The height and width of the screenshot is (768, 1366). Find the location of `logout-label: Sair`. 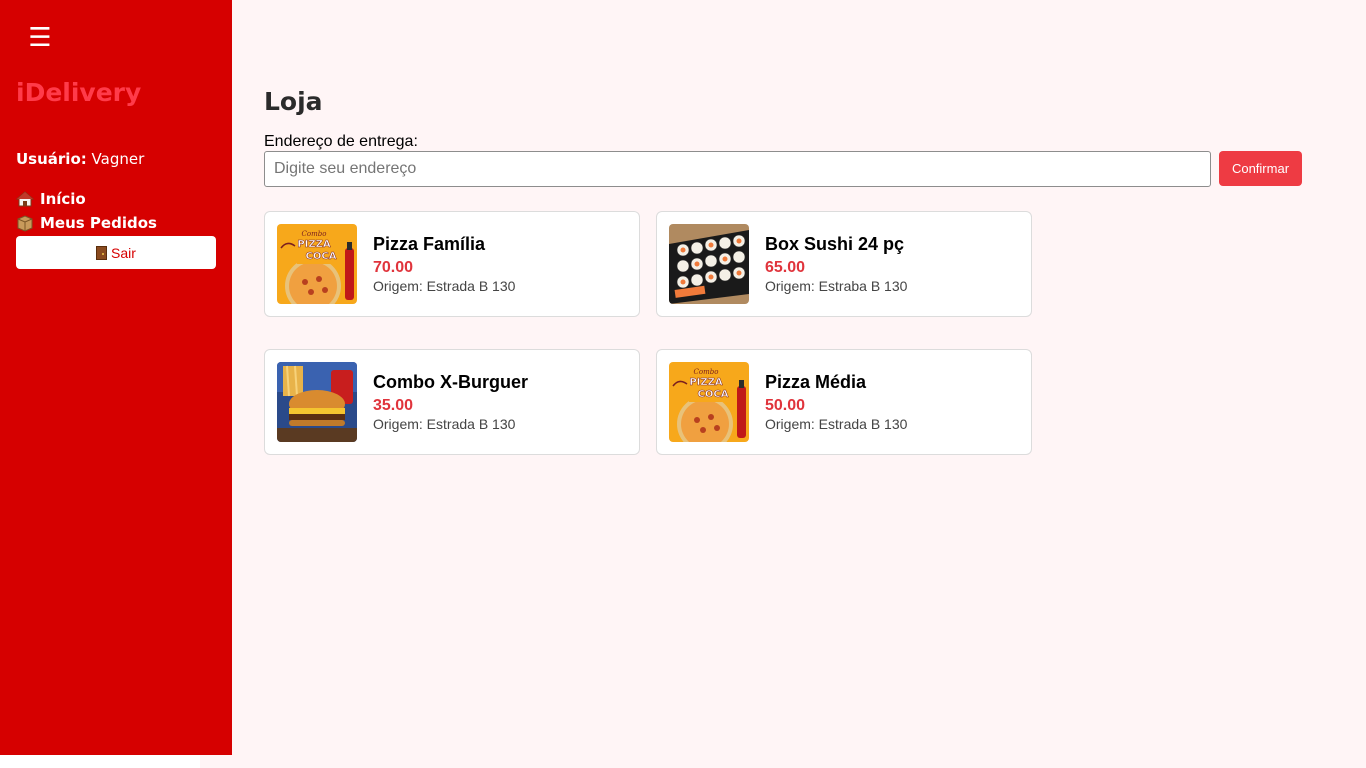

logout-label: Sair is located at coordinates (123, 252).